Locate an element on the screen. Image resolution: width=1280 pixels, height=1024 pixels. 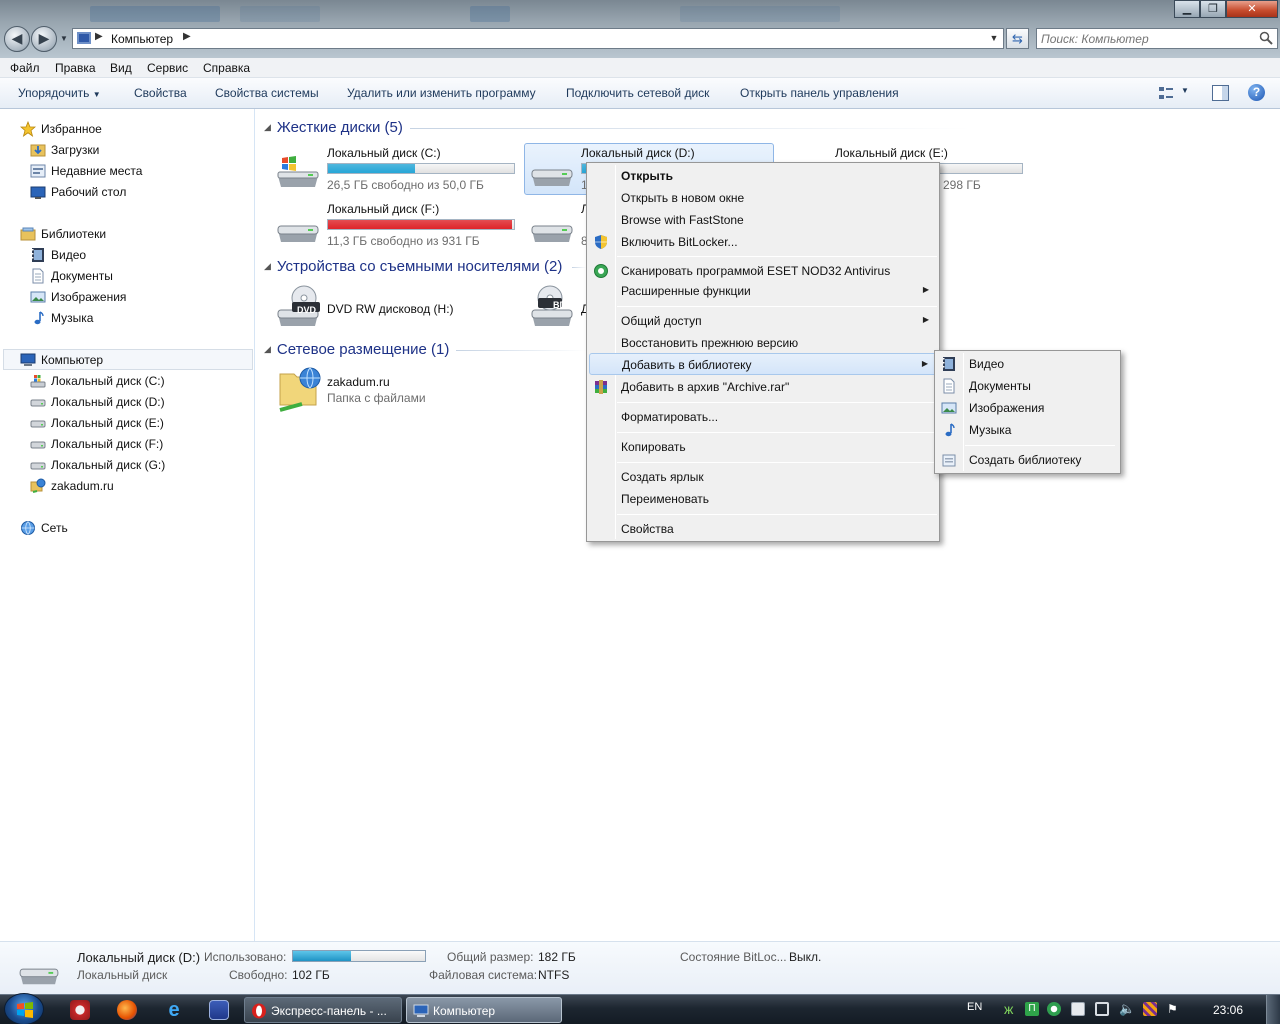
drive-usage-fill is located at coordinates (372, 168).